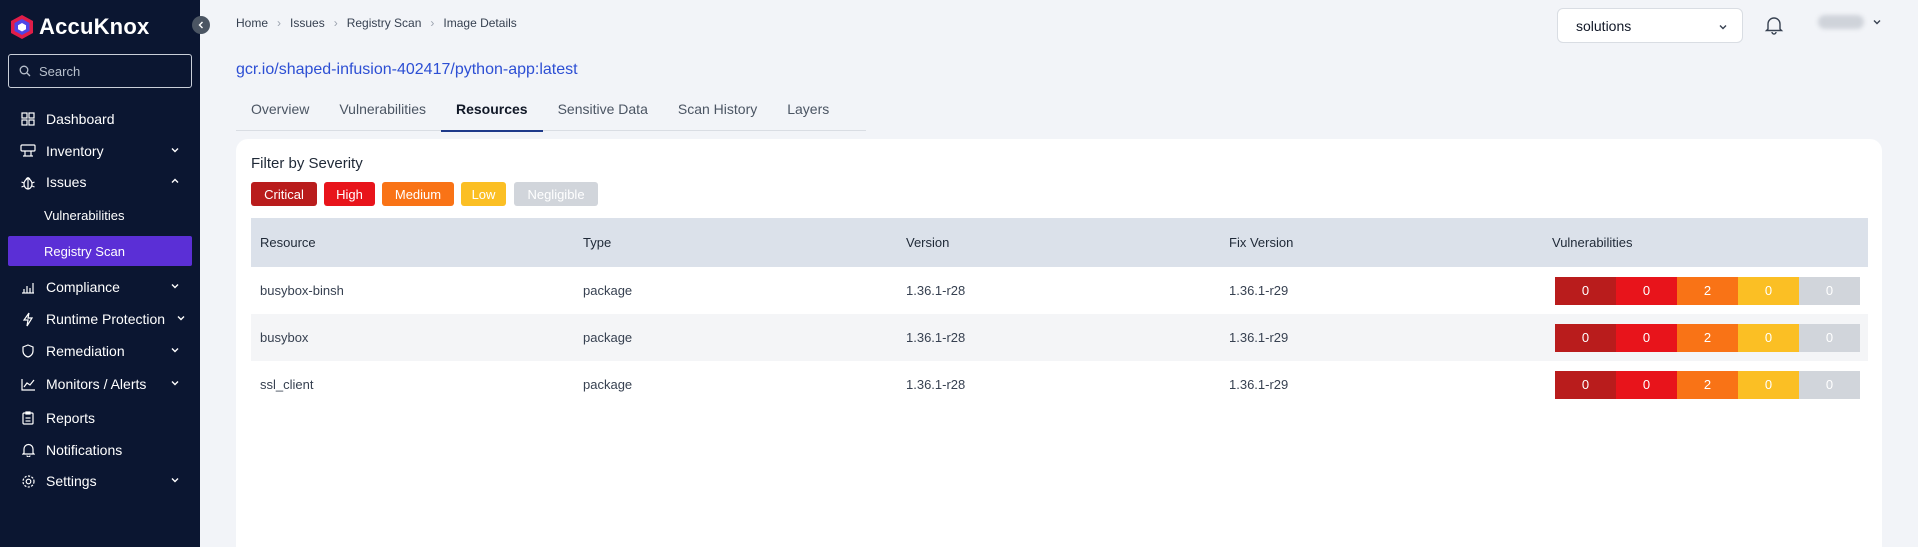  Describe the element at coordinates (175, 180) in the screenshot. I see `chevron-up-icon` at that location.